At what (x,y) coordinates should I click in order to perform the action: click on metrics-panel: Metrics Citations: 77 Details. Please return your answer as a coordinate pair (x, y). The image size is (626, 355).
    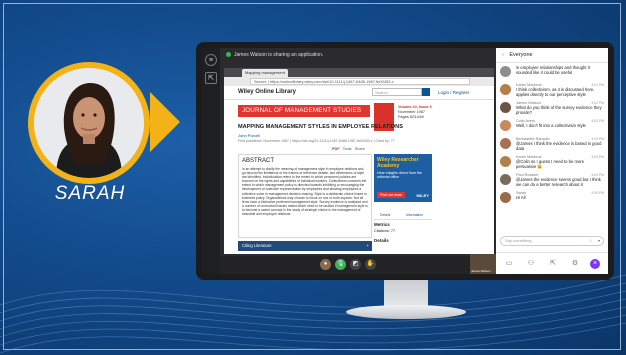
    Looking at the image, I should click on (384, 233).